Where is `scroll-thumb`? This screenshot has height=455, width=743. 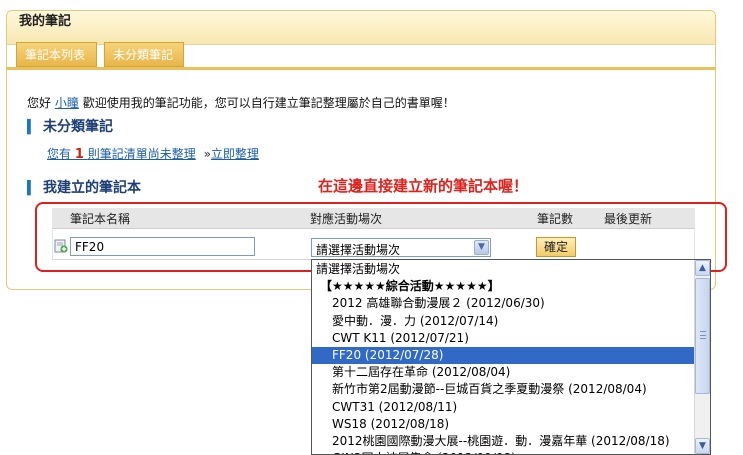 scroll-thumb is located at coordinates (702, 336).